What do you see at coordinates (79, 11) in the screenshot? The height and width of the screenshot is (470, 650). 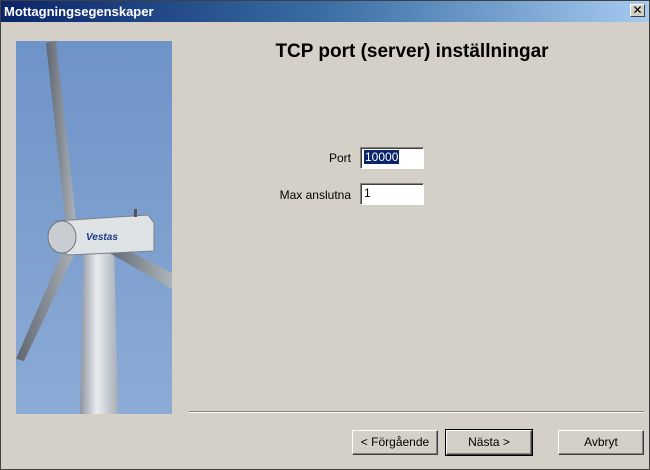 I see `window-title: Mottagningsegenskaper` at bounding box center [79, 11].